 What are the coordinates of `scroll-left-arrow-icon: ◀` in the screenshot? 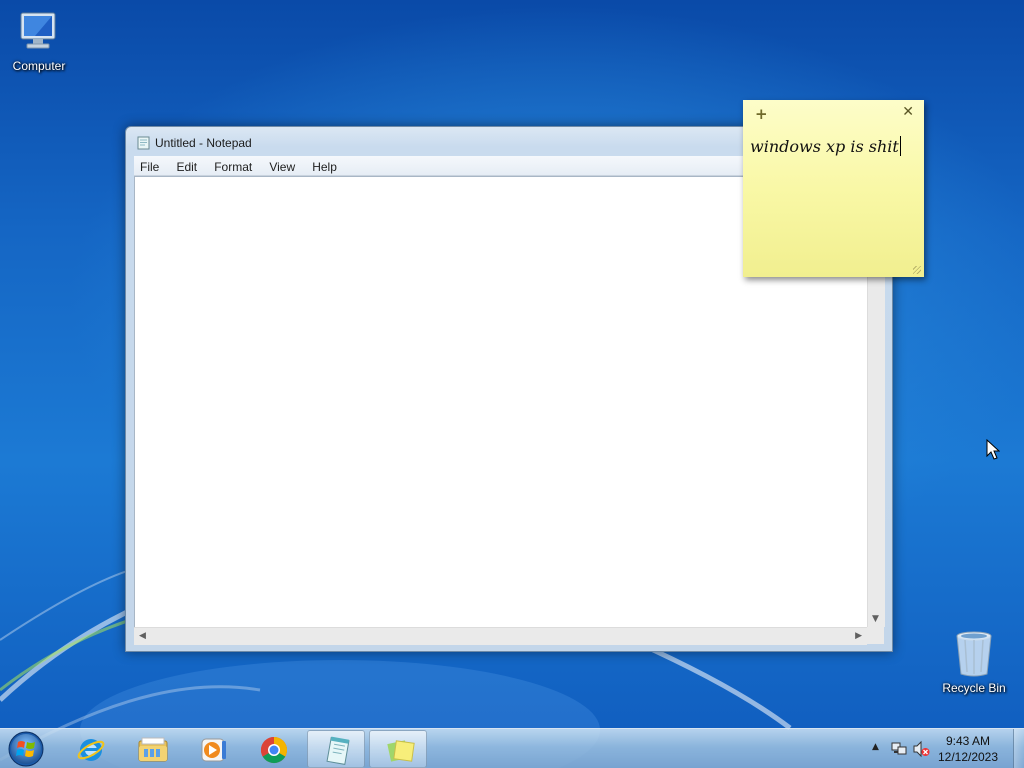 It's located at (142, 636).